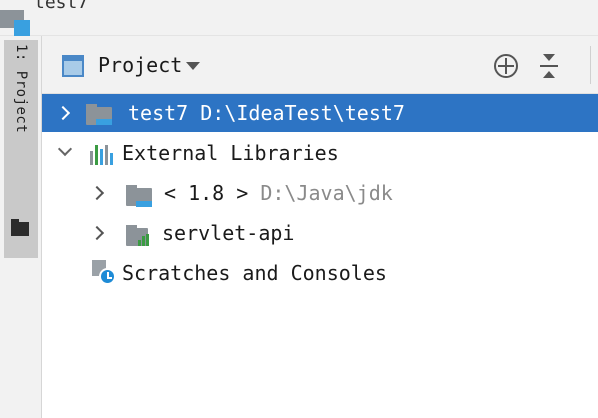 The width and height of the screenshot is (598, 418). I want to click on toolbar-divider, so click(590, 65).